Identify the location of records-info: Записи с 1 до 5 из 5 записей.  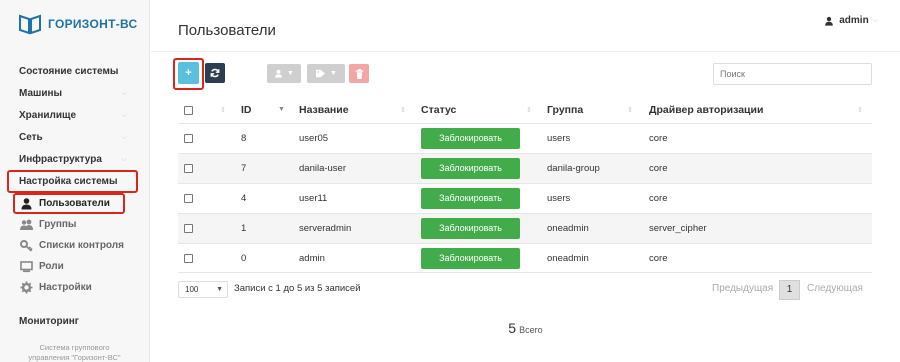
(297, 288).